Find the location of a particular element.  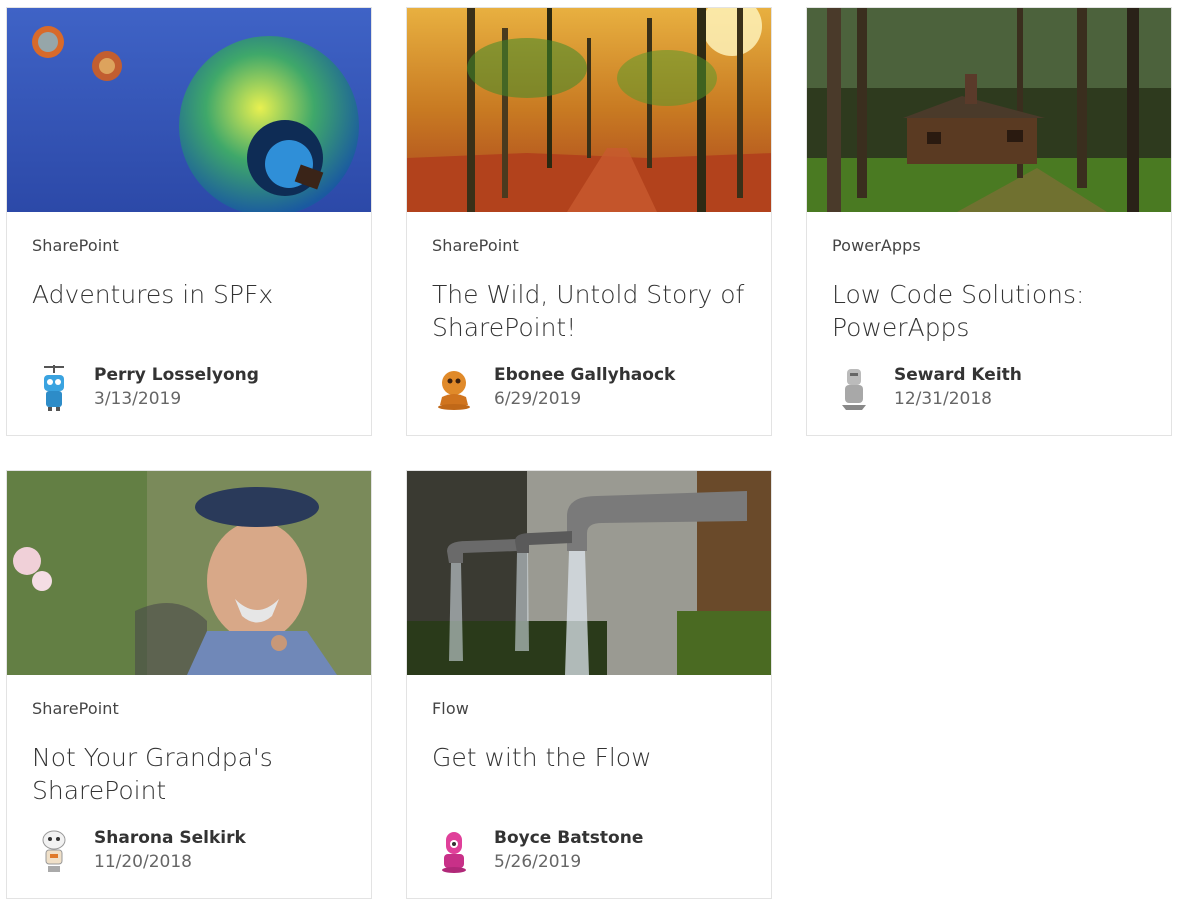

card-category: Flow is located at coordinates (450, 708).